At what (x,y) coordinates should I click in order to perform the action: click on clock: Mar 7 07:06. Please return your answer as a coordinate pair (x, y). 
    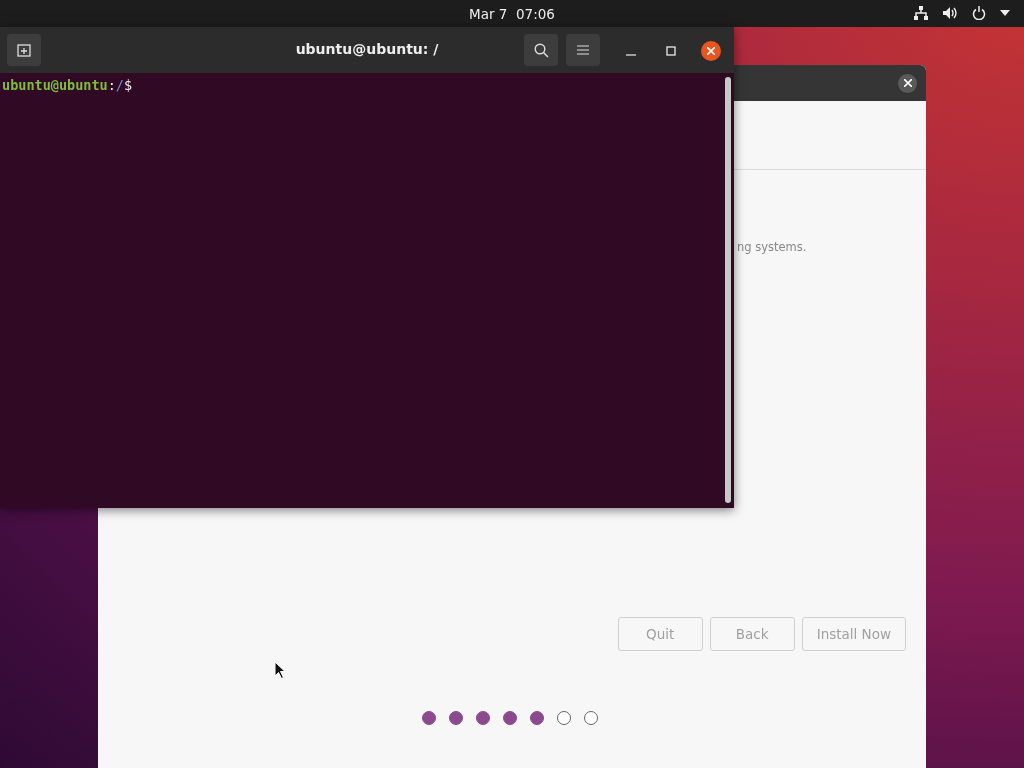
    Looking at the image, I should click on (512, 13).